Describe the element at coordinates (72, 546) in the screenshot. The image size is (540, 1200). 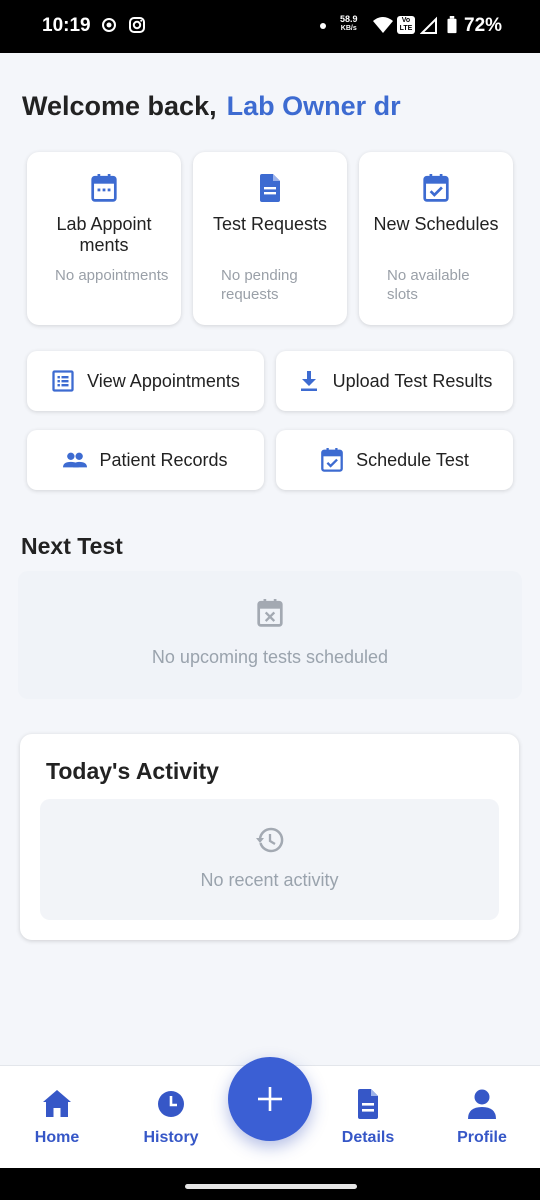
I see `next-test-title: Next Test` at that location.